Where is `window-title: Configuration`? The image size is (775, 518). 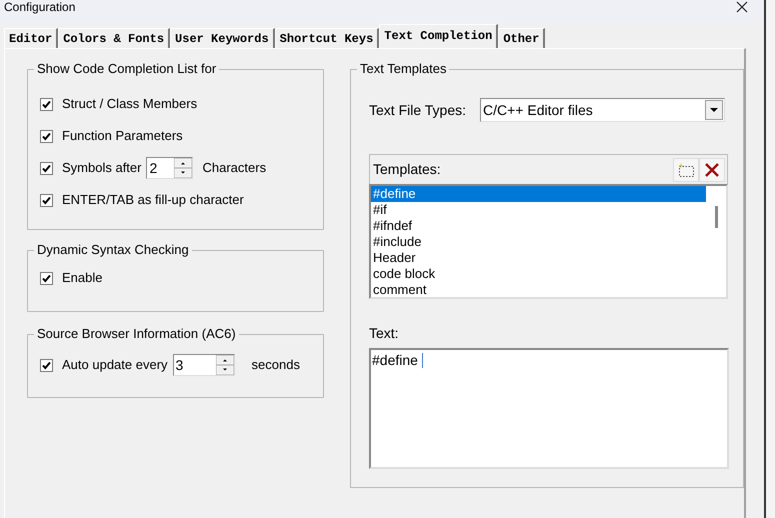
window-title: Configuration is located at coordinates (40, 7).